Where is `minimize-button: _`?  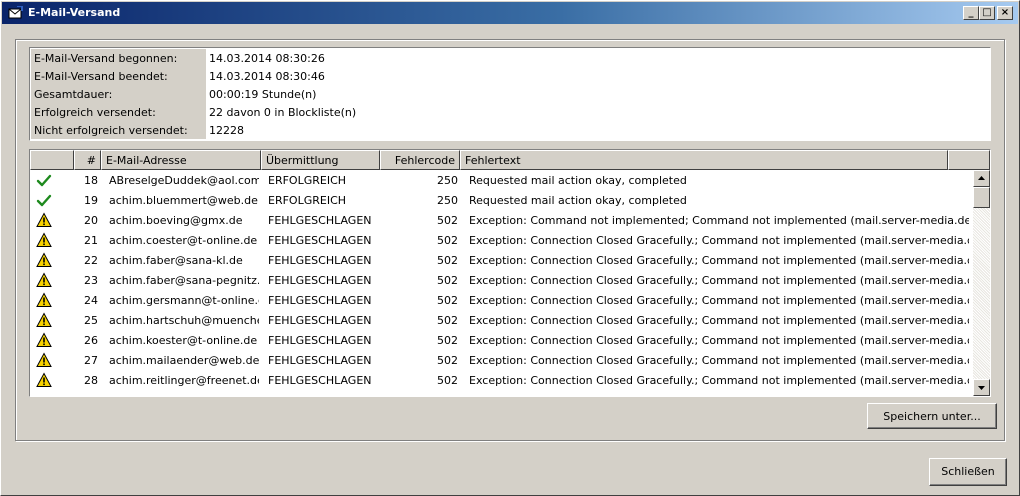 minimize-button: _ is located at coordinates (971, 13).